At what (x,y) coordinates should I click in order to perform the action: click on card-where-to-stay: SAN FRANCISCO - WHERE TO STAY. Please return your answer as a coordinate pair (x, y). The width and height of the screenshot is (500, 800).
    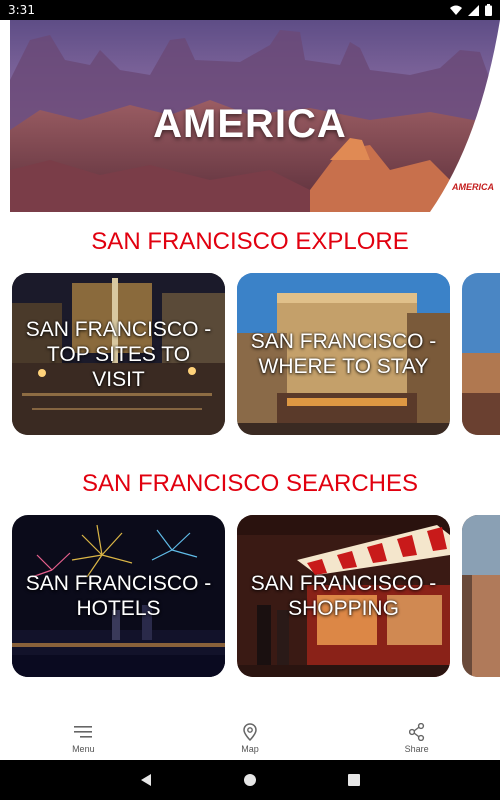
    Looking at the image, I should click on (343, 354).